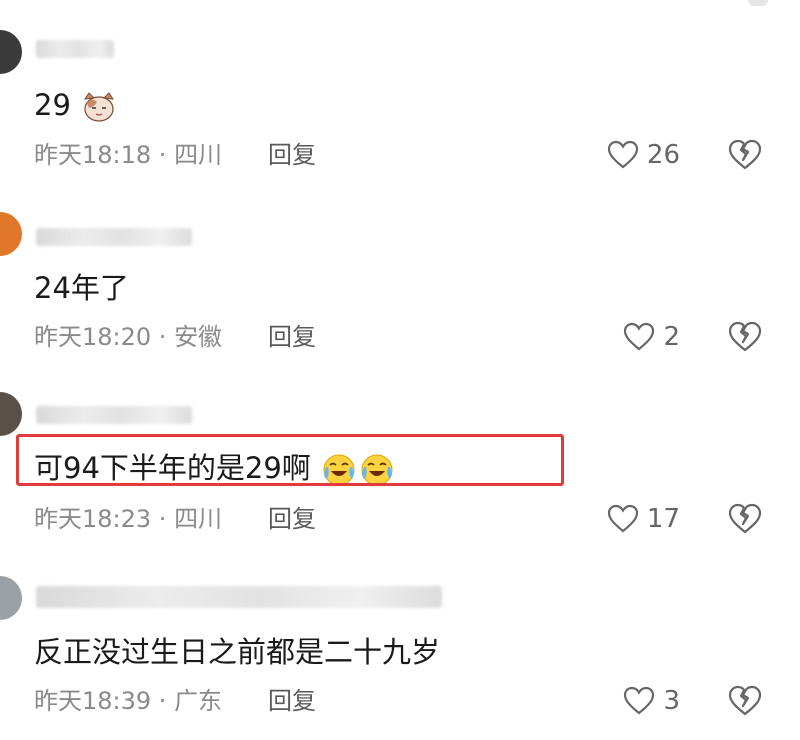 This screenshot has width=800, height=740. Describe the element at coordinates (81, 288) in the screenshot. I see `comment-text: 24年了` at that location.